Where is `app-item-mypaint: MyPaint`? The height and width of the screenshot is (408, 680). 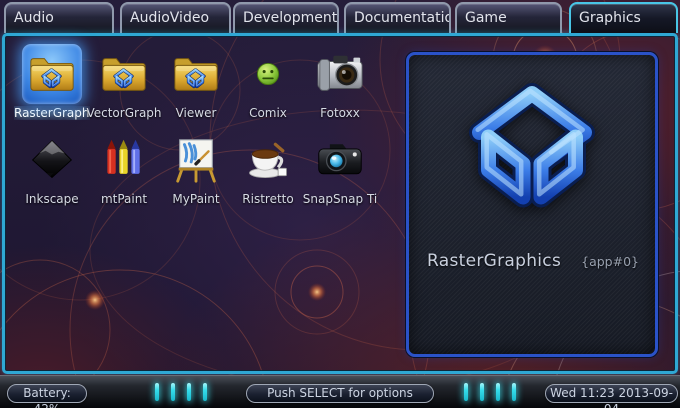
app-item-mypaint: MyPaint is located at coordinates (196, 171).